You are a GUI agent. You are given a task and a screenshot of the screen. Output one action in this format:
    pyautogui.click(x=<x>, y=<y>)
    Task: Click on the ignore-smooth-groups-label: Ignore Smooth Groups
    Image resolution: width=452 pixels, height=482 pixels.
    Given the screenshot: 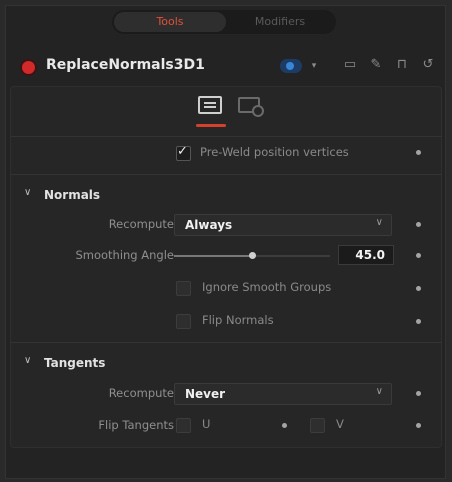 What is the action you would take?
    pyautogui.click(x=267, y=287)
    